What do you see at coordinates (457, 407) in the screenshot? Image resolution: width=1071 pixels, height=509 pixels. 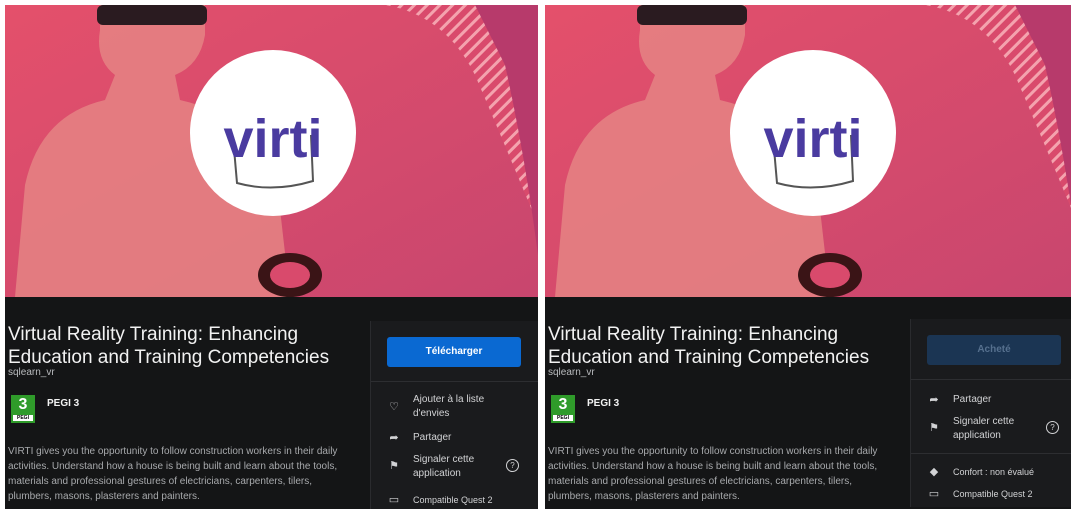 I see `wishlist-action: ♡ Ajouter à la liste d'envies` at bounding box center [457, 407].